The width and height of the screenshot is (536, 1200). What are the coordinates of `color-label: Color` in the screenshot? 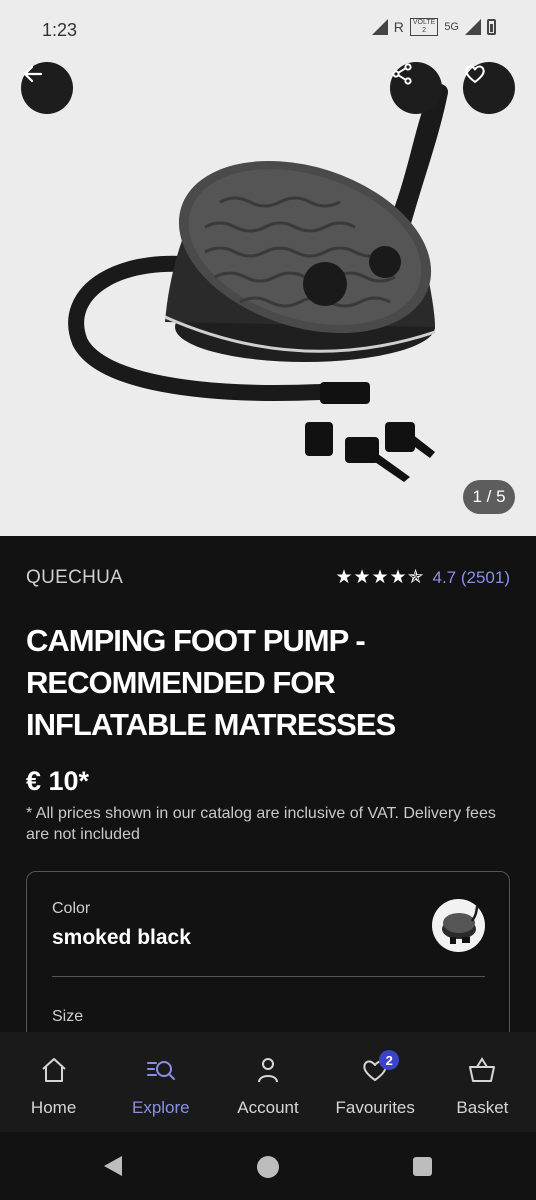 It's located at (71, 908).